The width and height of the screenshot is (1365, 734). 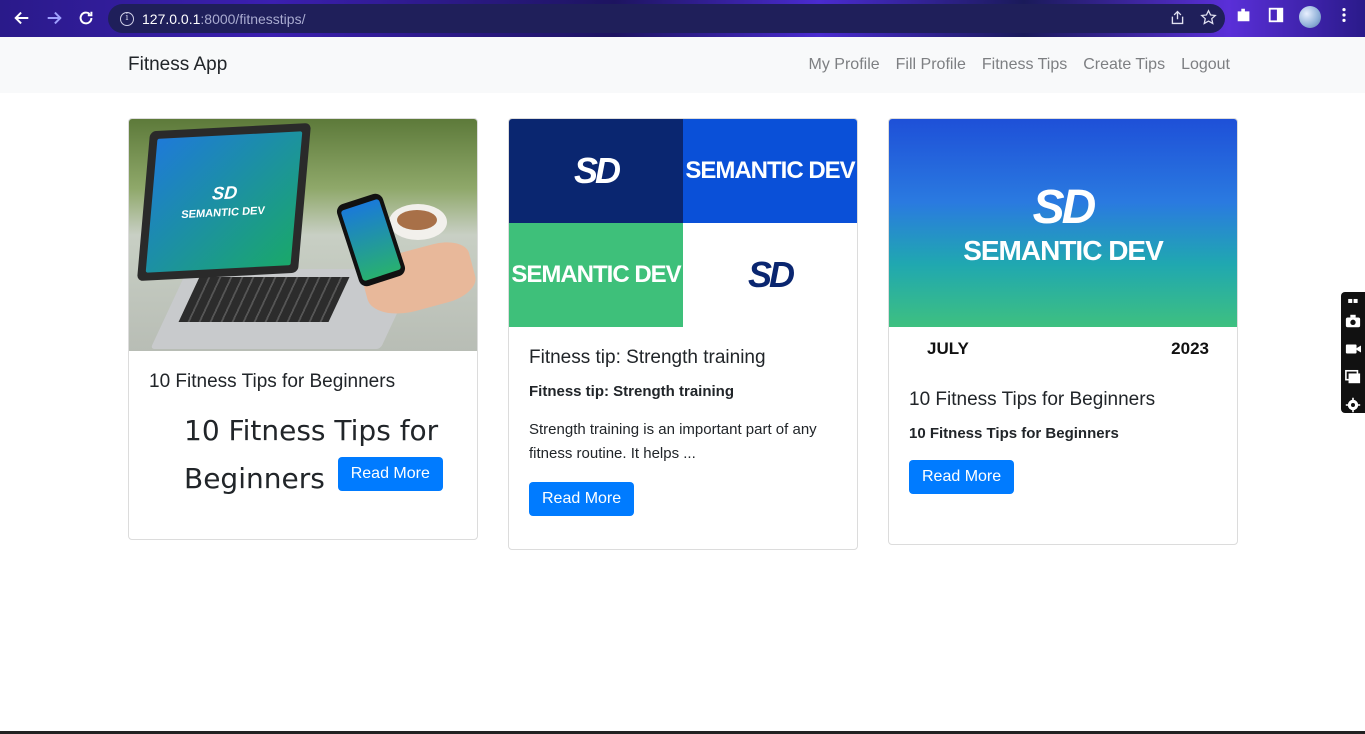 What do you see at coordinates (127, 18) in the screenshot?
I see `site-info-icon: i` at bounding box center [127, 18].